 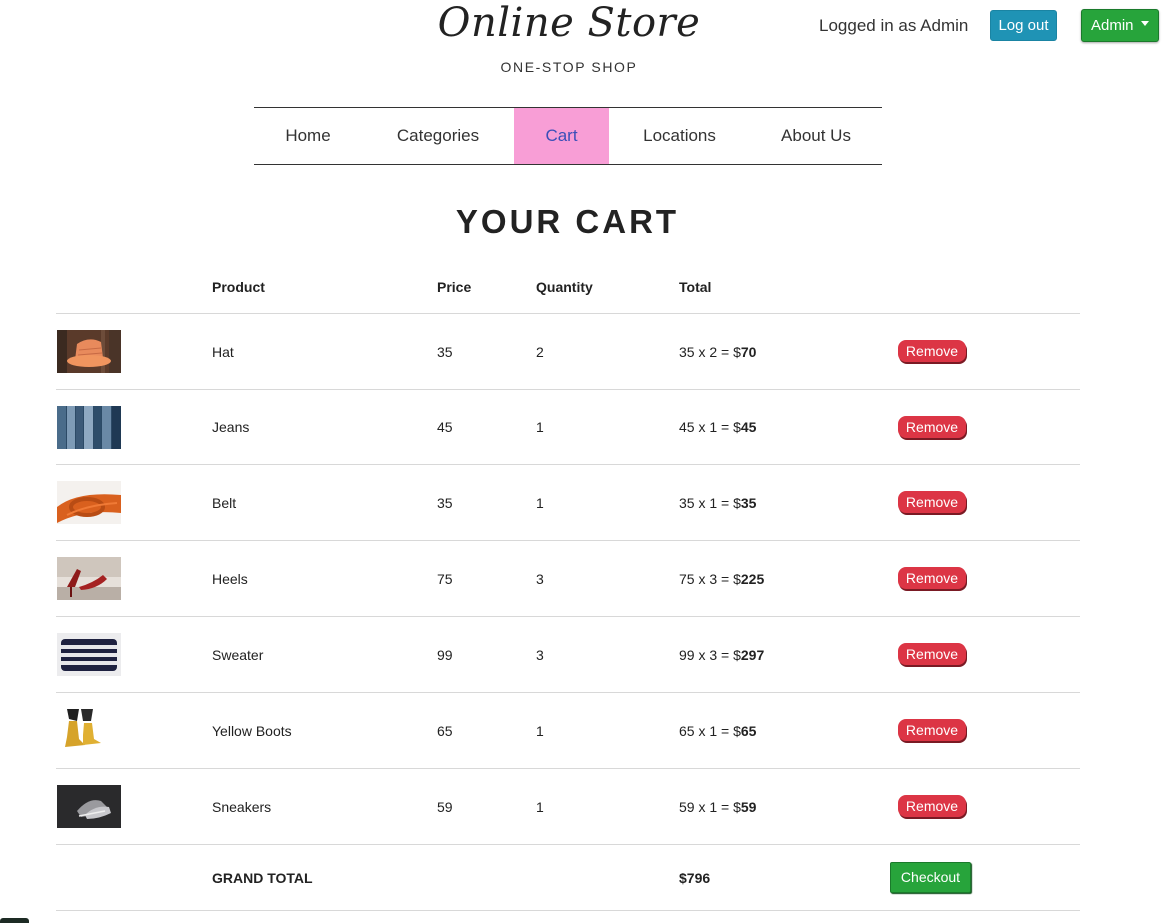 What do you see at coordinates (752, 655) in the screenshot?
I see `row-total-value: 297` at bounding box center [752, 655].